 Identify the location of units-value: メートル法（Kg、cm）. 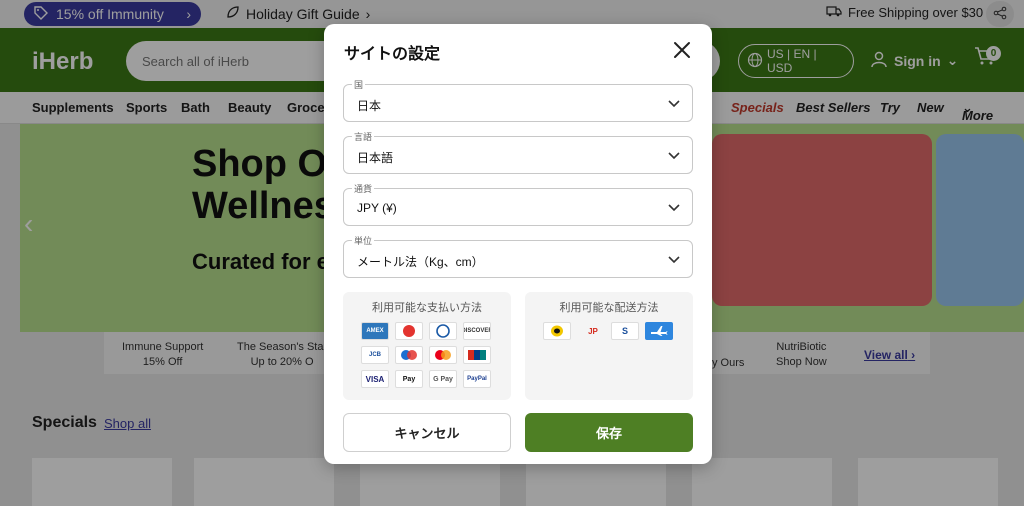
(420, 262).